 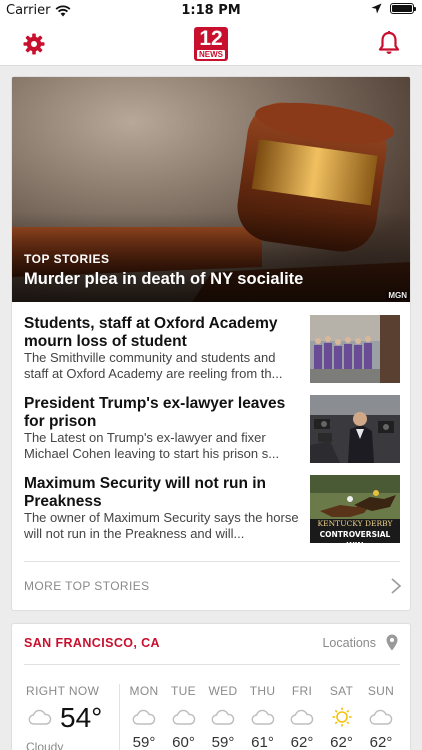 What do you see at coordinates (376, 8) in the screenshot?
I see `location-arrow-icon` at bounding box center [376, 8].